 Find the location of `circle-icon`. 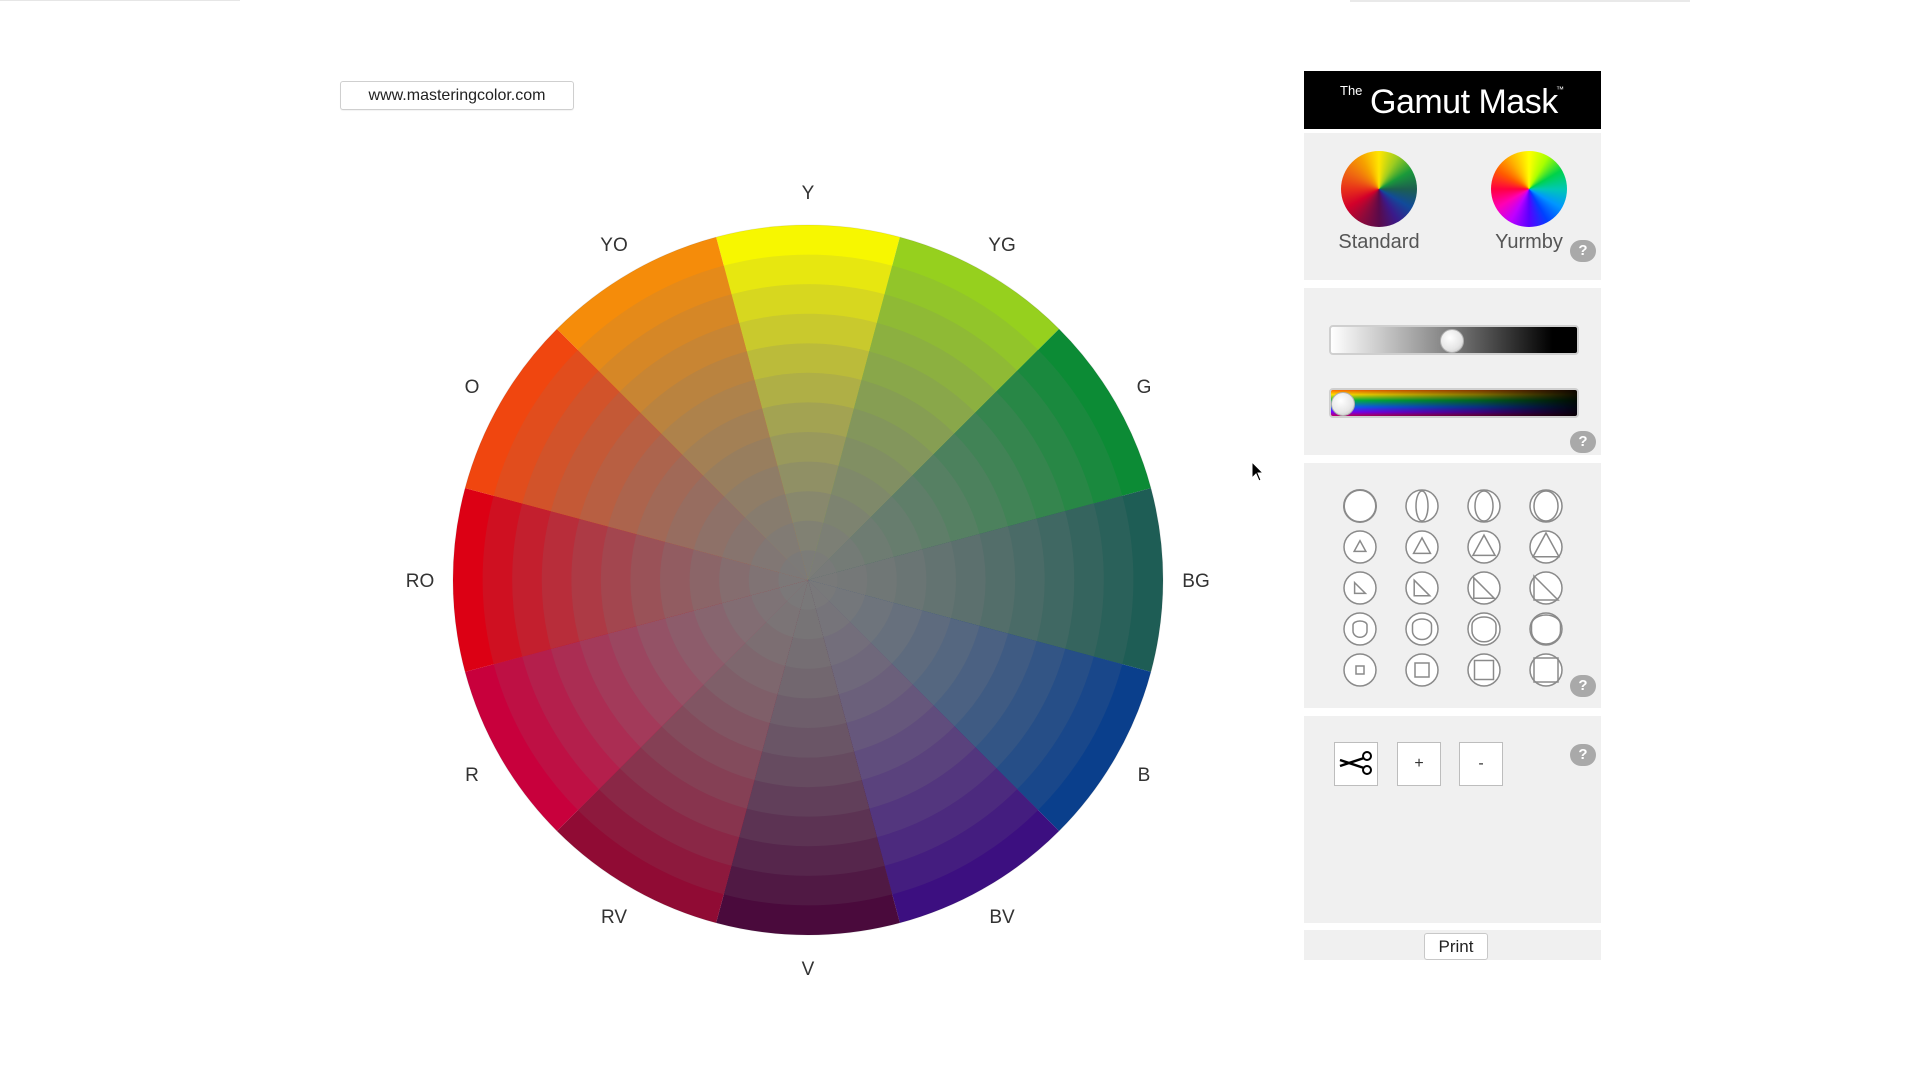

circle-icon is located at coordinates (1360, 506).